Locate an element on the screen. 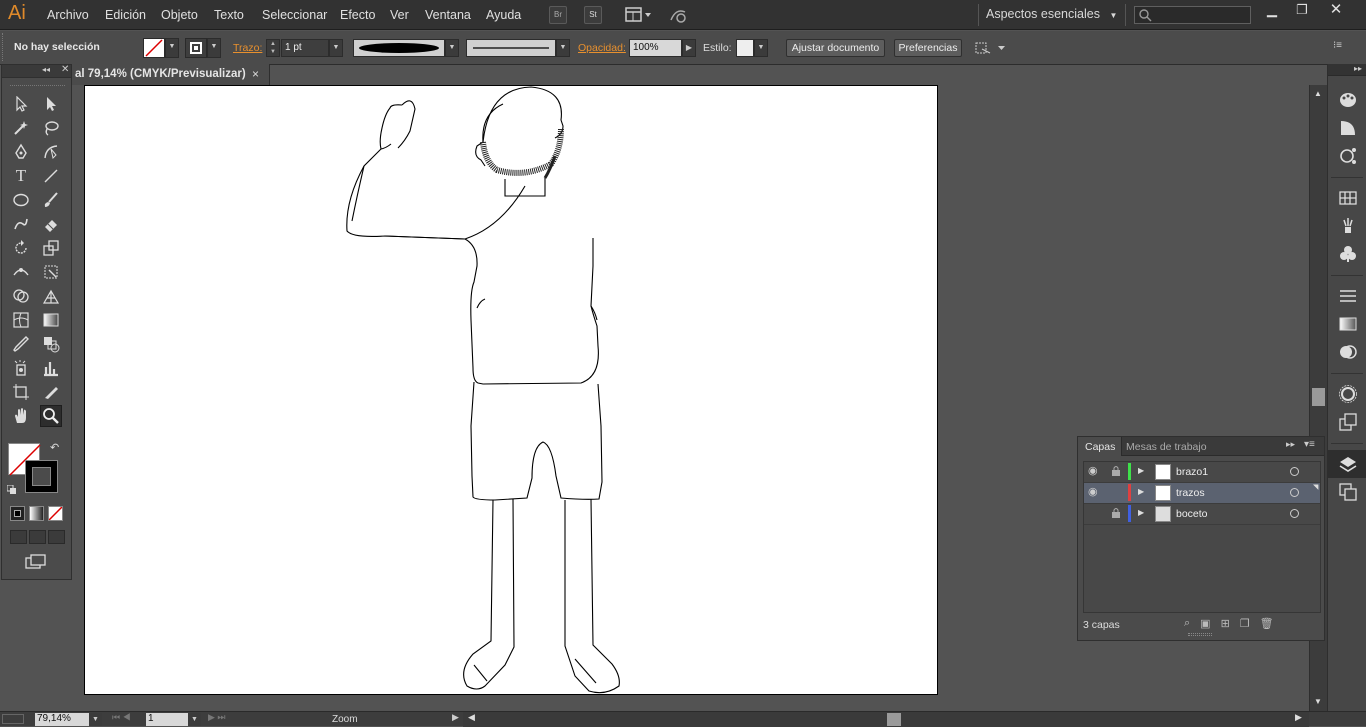  minimize-button: ▁ is located at coordinates (1272, 10).